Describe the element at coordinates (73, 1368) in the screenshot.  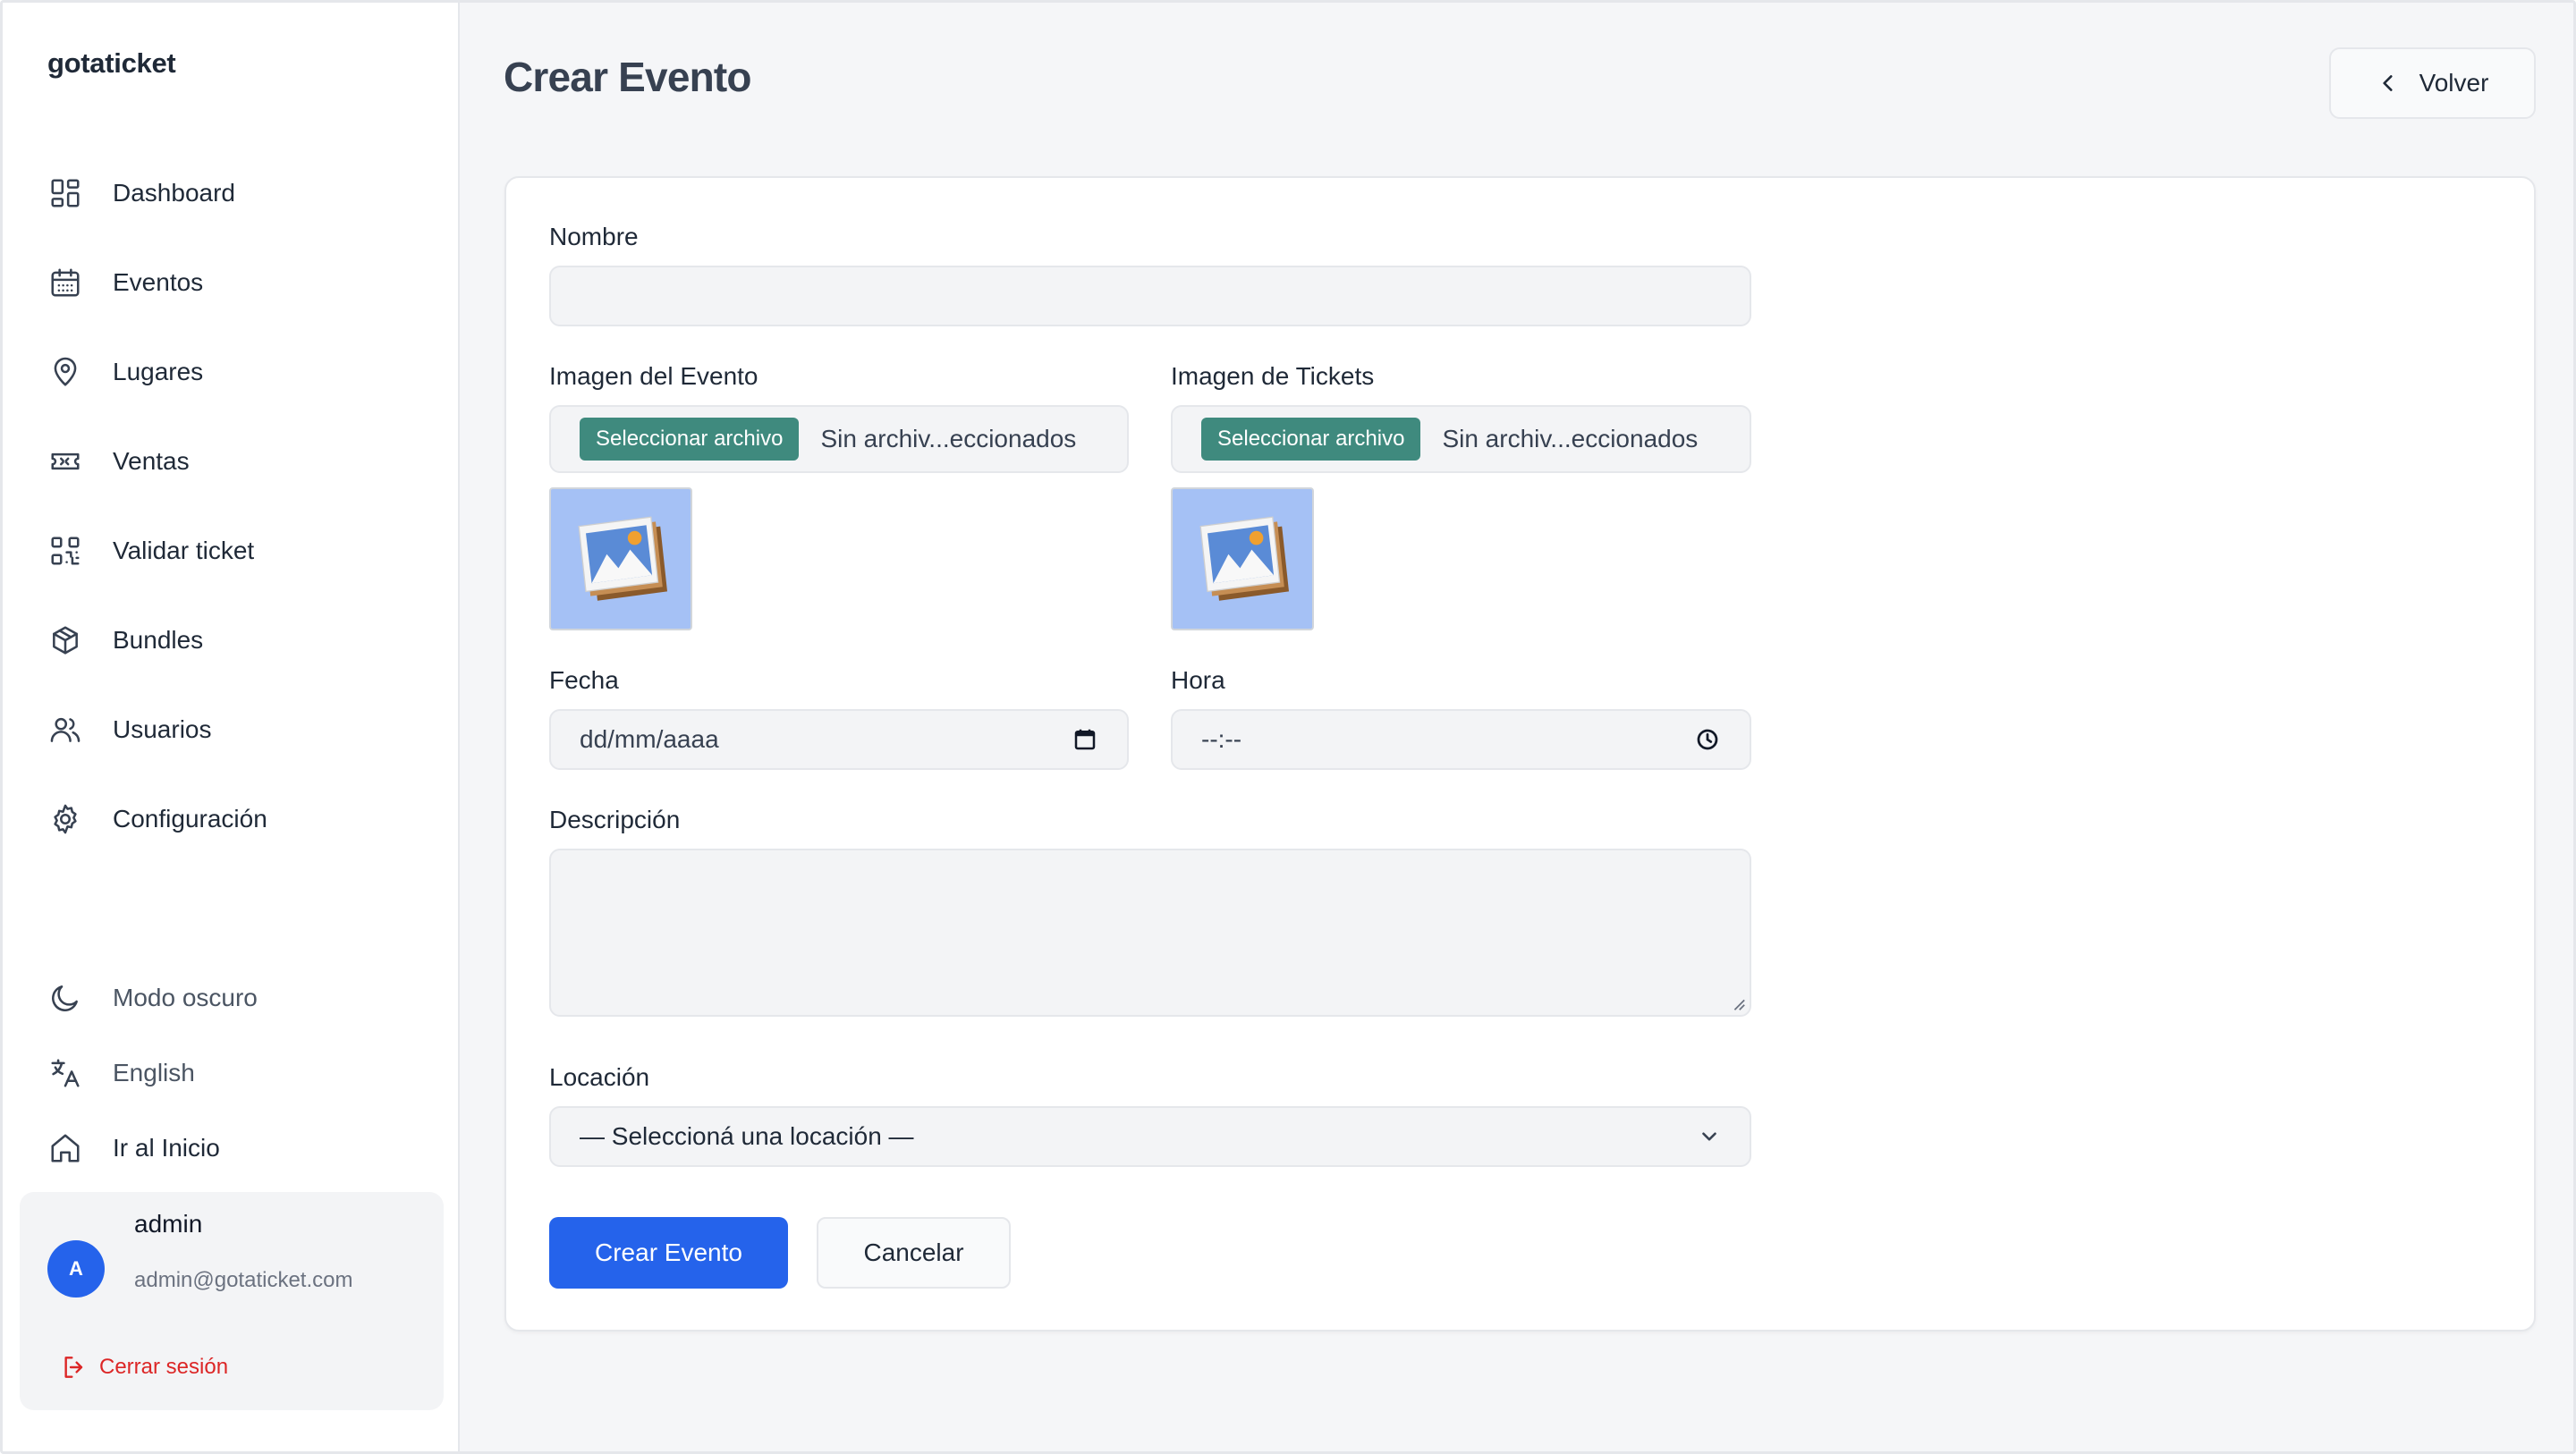
I see `logout-icon` at that location.